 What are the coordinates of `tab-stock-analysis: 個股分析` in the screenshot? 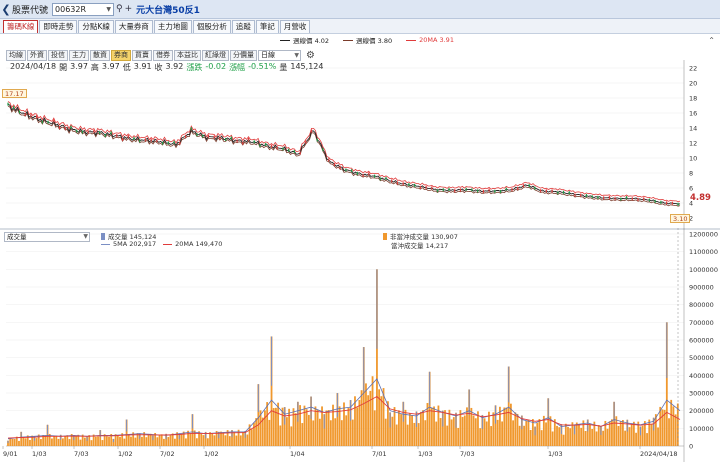 It's located at (211, 26).